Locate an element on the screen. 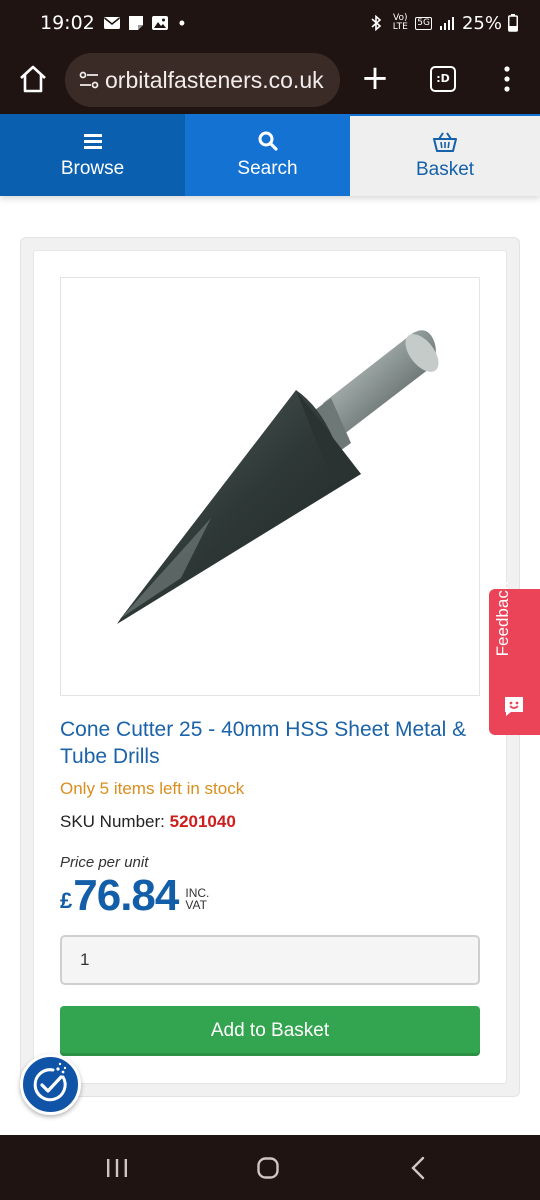  smiley-icon is located at coordinates (514, 706).